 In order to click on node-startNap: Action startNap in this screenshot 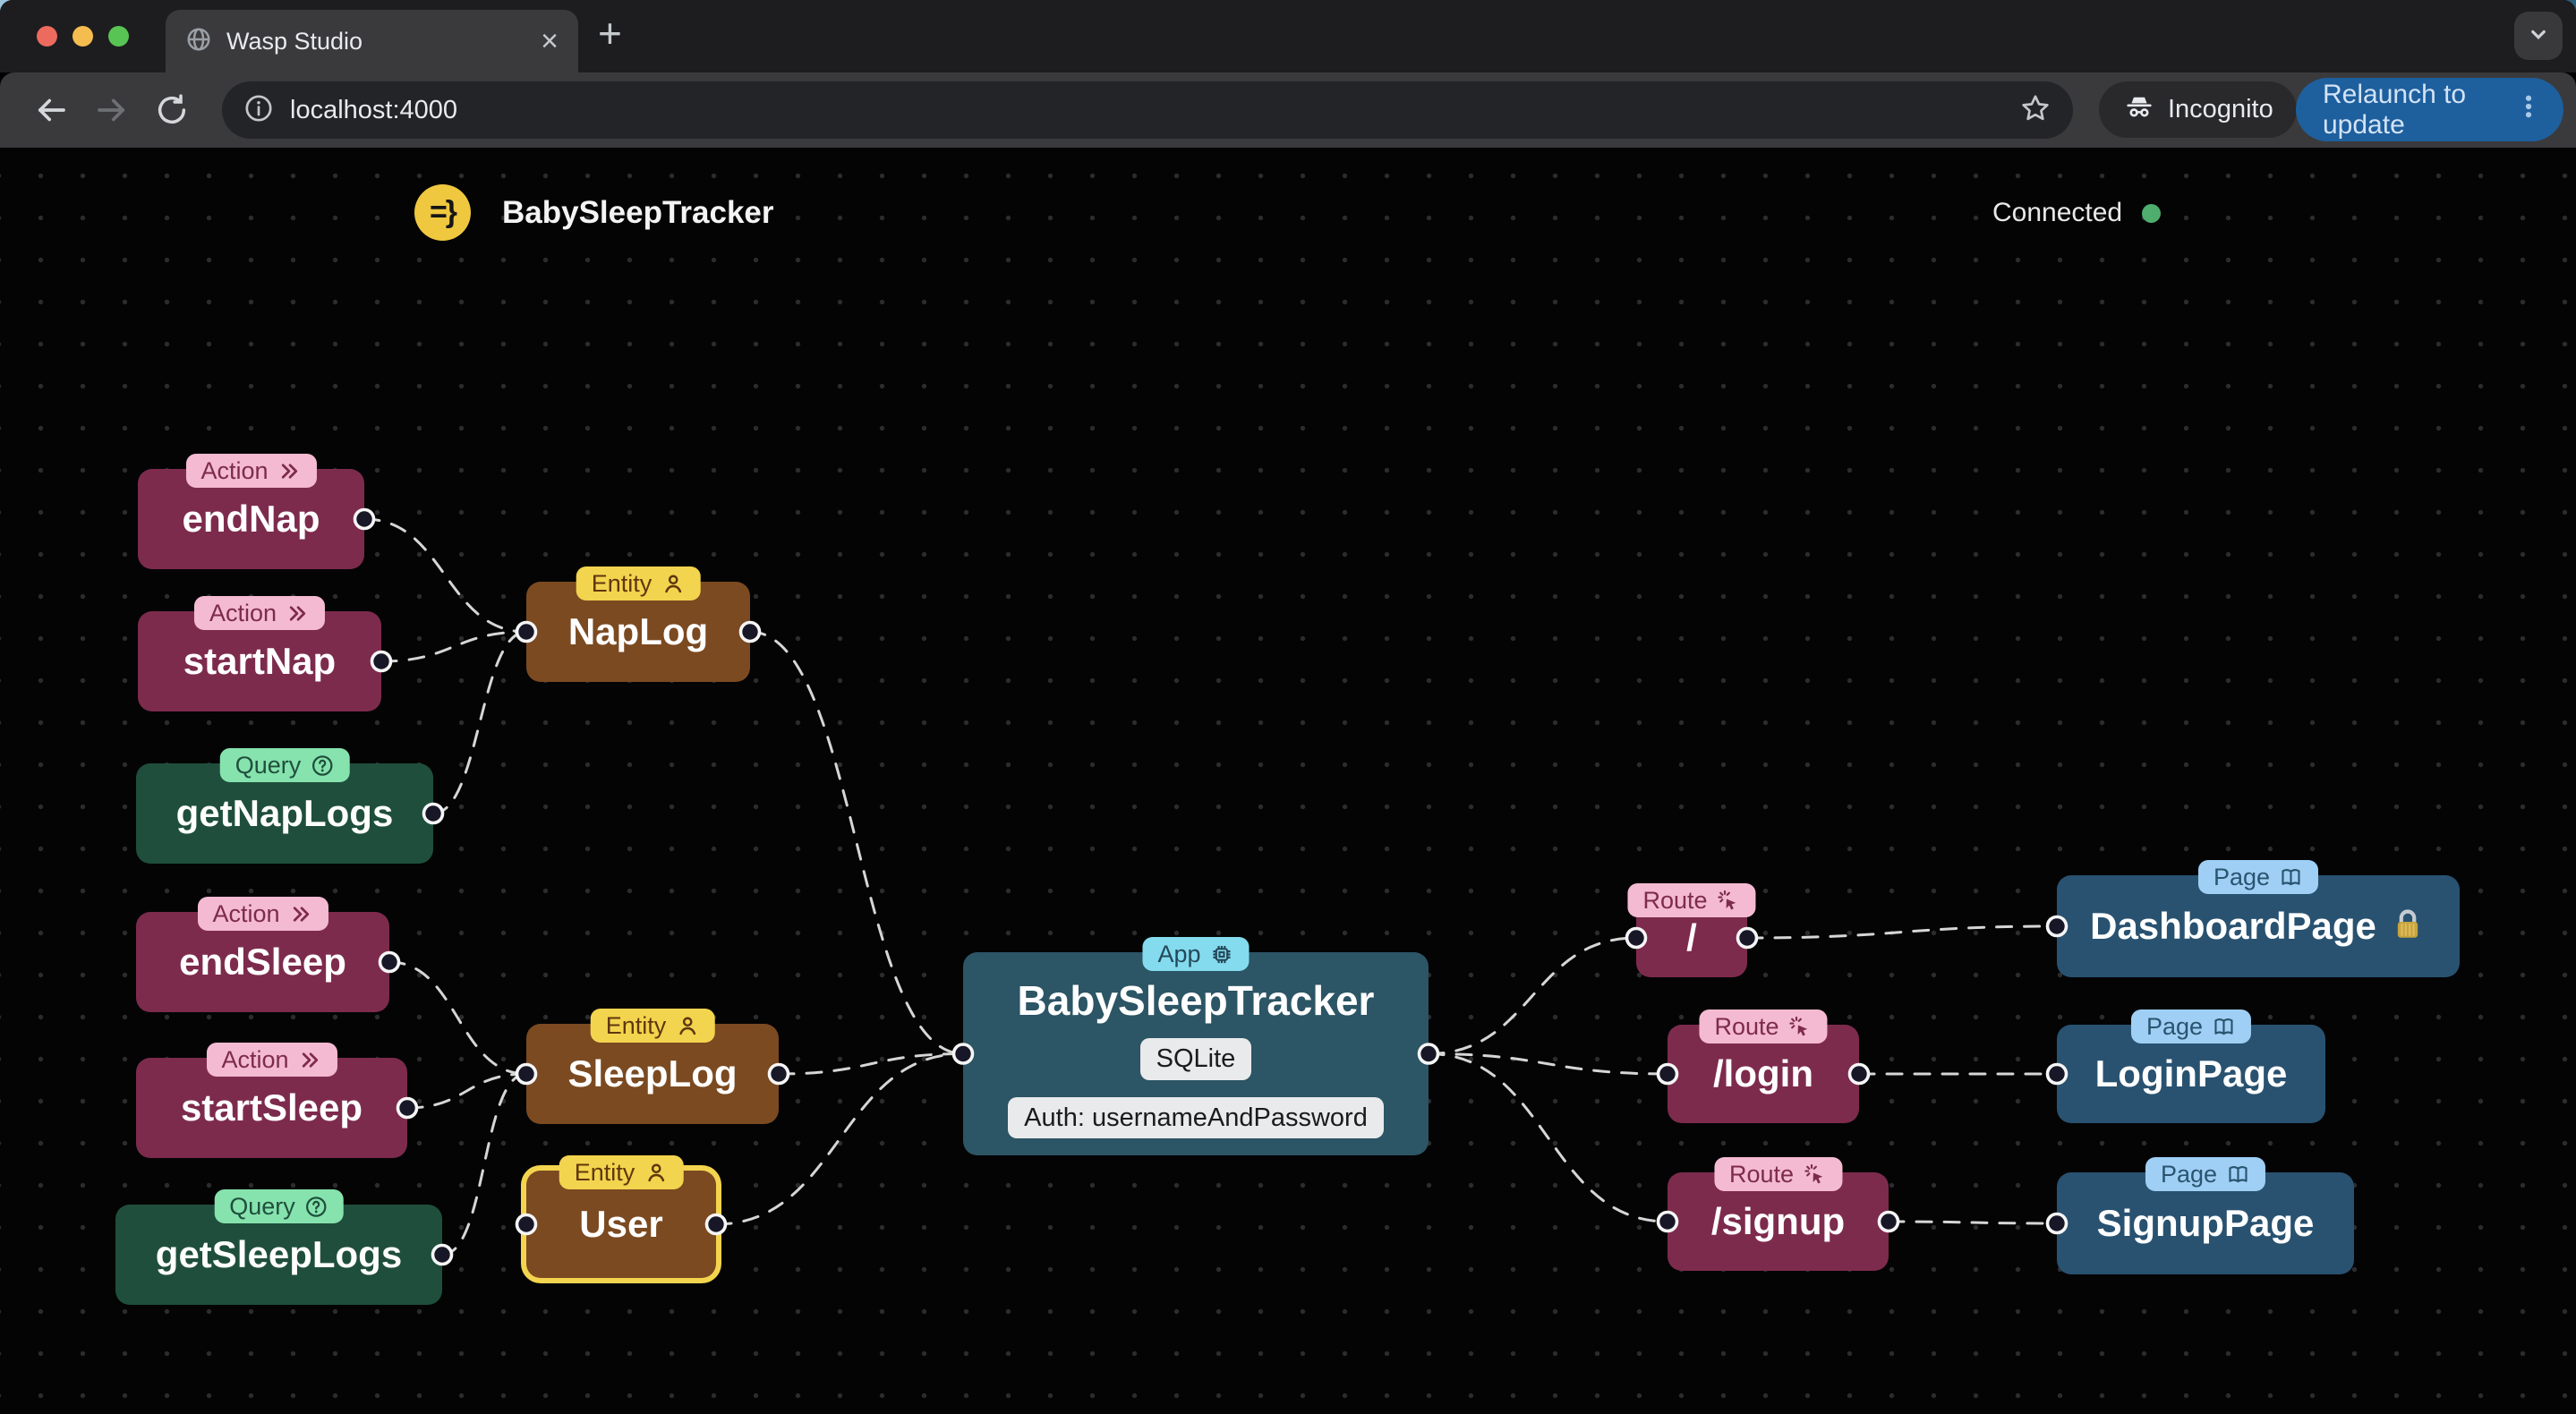, I will do `click(259, 653)`.